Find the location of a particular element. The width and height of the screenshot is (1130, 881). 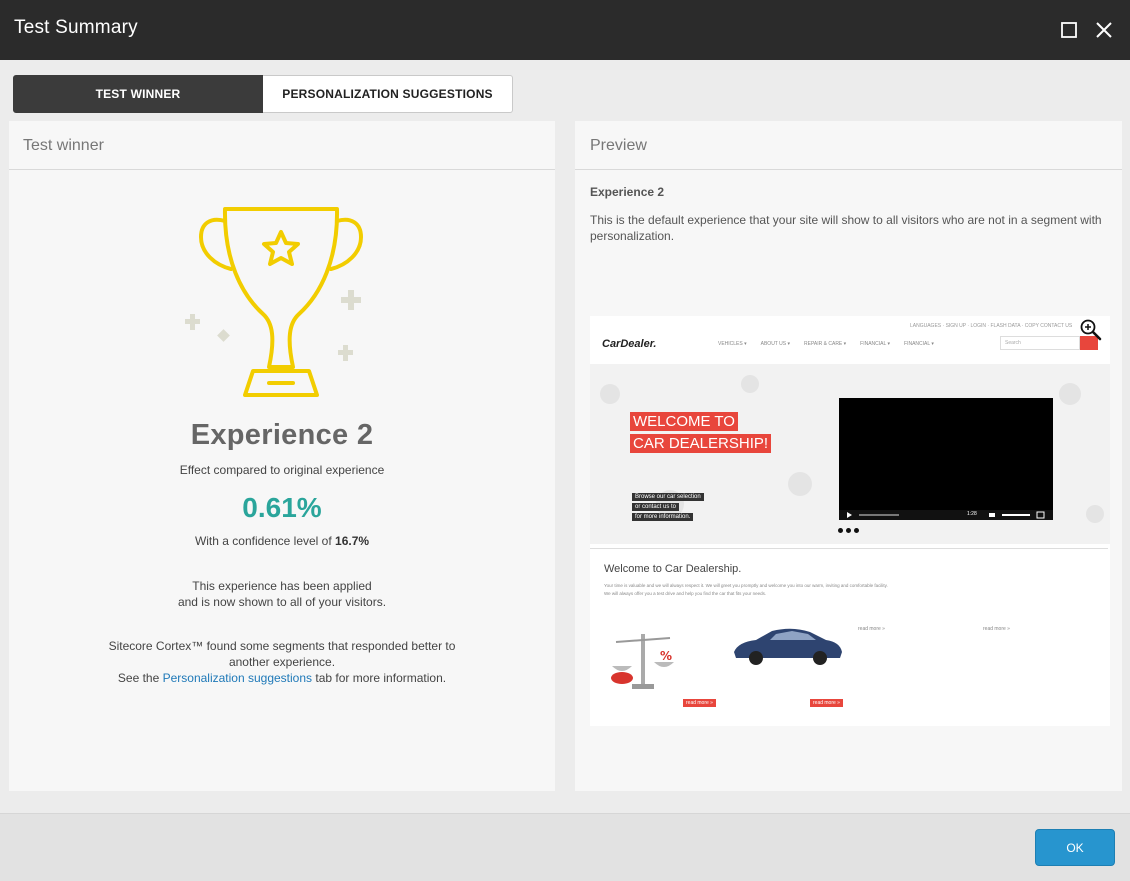

tab-bar: TEST WINNER PERSONALIZATION SUGGESTIONS is located at coordinates (263, 94).